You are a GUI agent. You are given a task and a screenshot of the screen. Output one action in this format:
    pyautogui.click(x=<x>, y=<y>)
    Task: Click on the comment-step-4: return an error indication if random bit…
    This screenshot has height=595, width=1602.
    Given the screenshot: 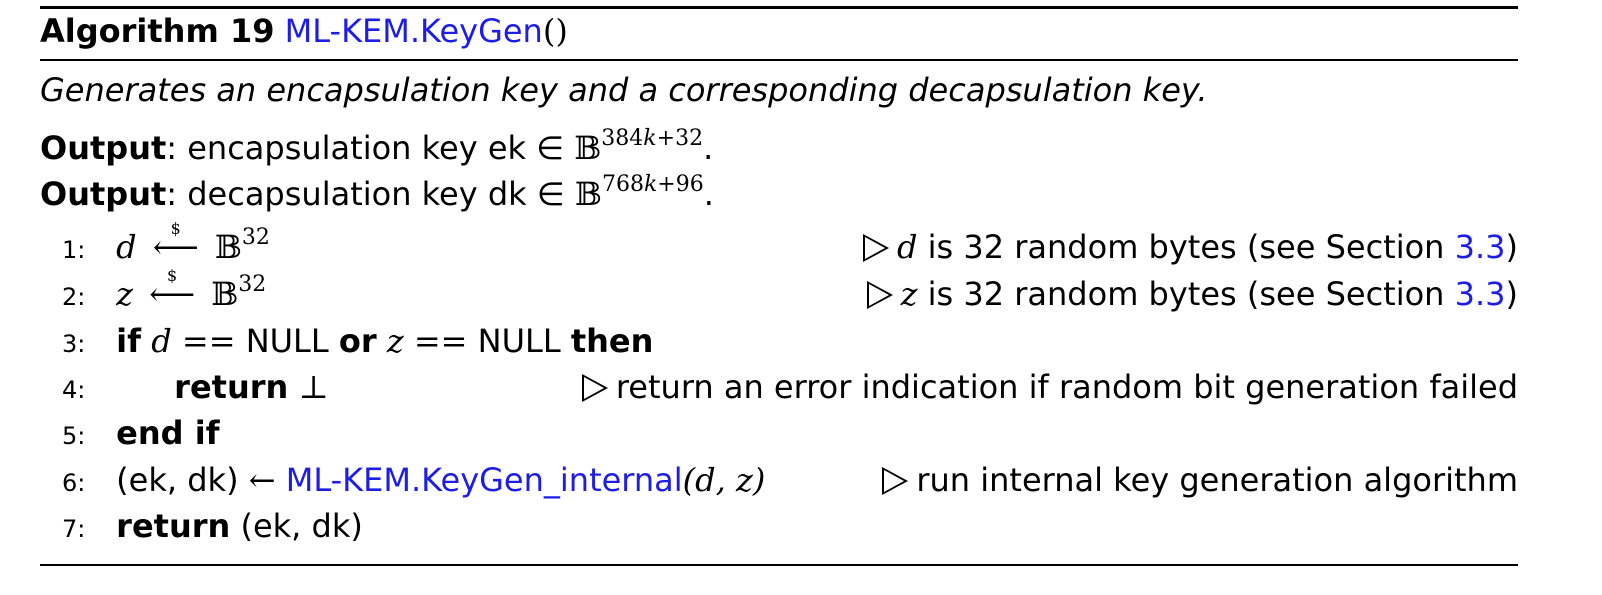 What is the action you would take?
    pyautogui.click(x=1049, y=387)
    